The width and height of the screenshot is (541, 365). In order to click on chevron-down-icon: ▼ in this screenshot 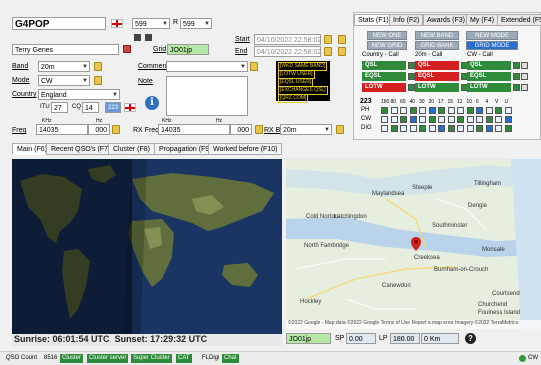, I will do `click(115, 95)`.